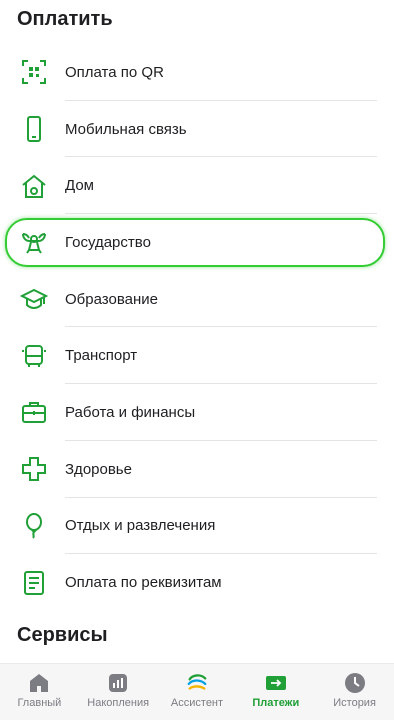  Describe the element at coordinates (143, 583) in the screenshot. I see `pay-item-label: Оплата по реквизитам` at that location.